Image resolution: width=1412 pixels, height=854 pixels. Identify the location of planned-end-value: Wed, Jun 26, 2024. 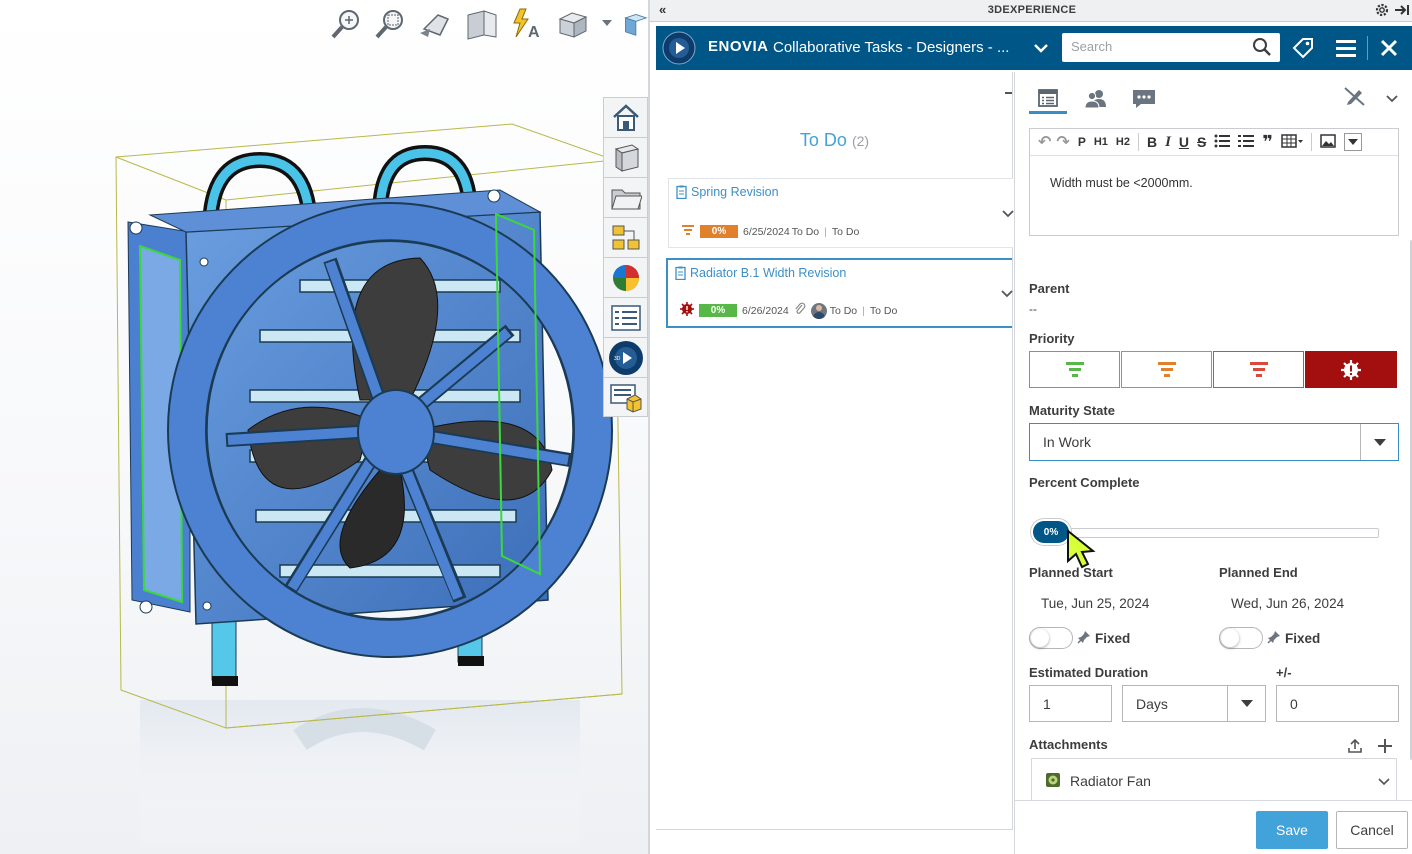
(1287, 603).